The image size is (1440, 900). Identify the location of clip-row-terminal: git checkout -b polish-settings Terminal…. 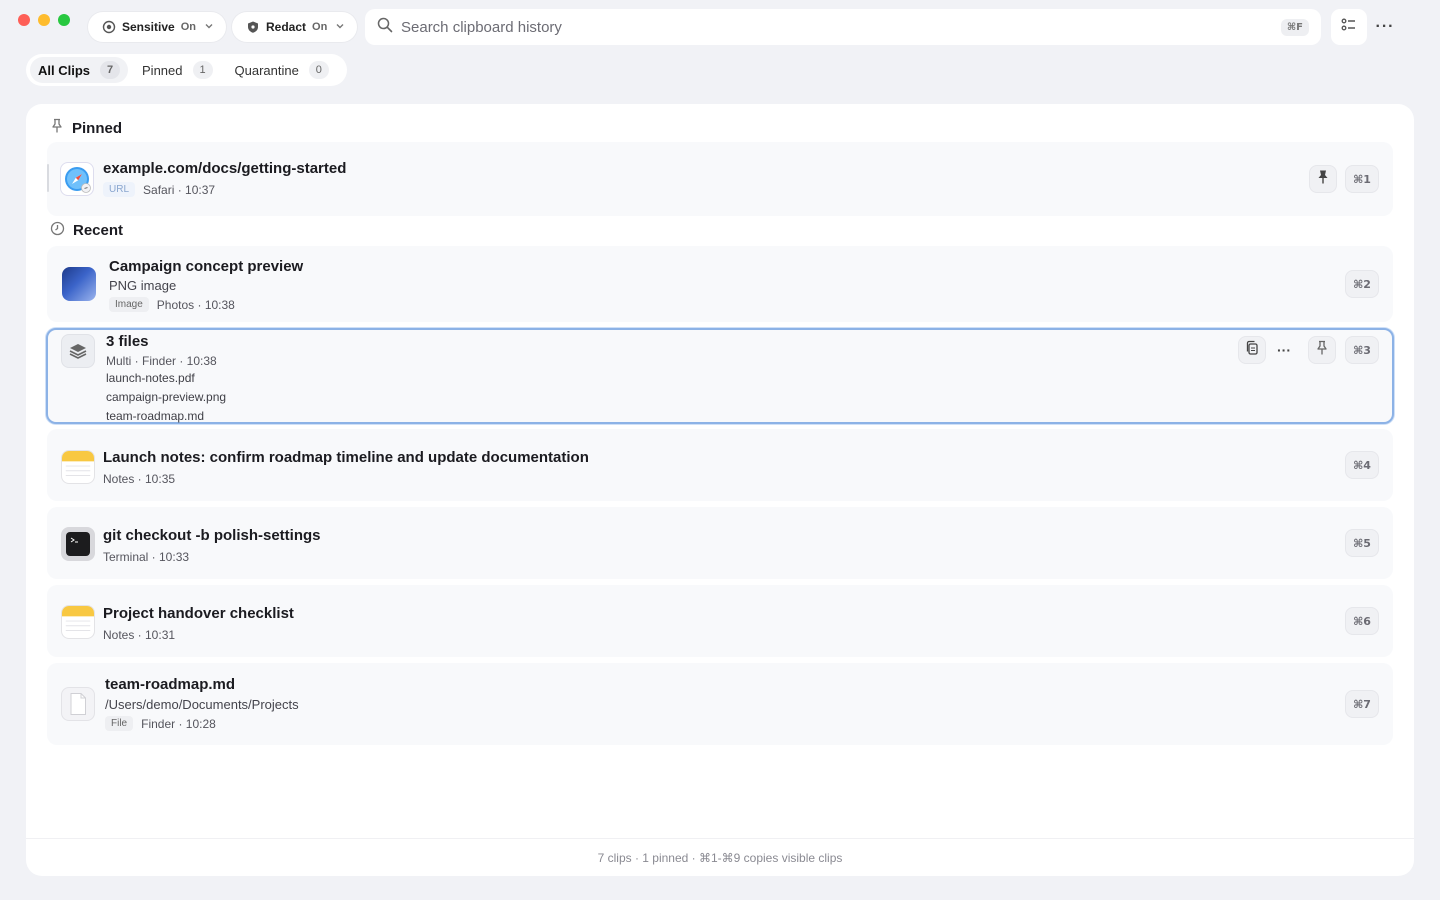
(720, 543).